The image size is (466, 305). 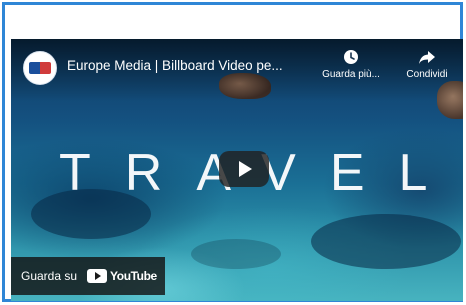 What do you see at coordinates (351, 57) in the screenshot?
I see `clock-icon` at bounding box center [351, 57].